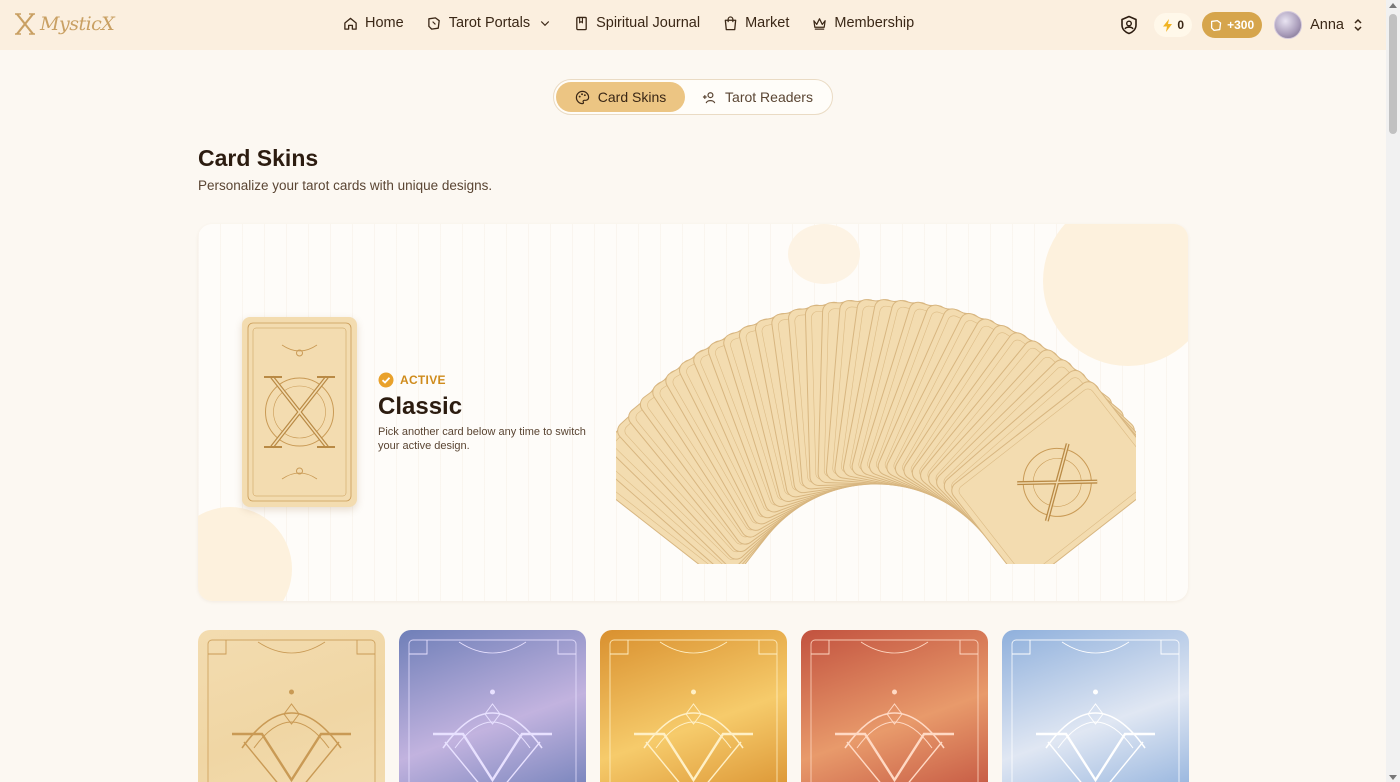  What do you see at coordinates (1393, 74) in the screenshot?
I see `scroll-thumb` at bounding box center [1393, 74].